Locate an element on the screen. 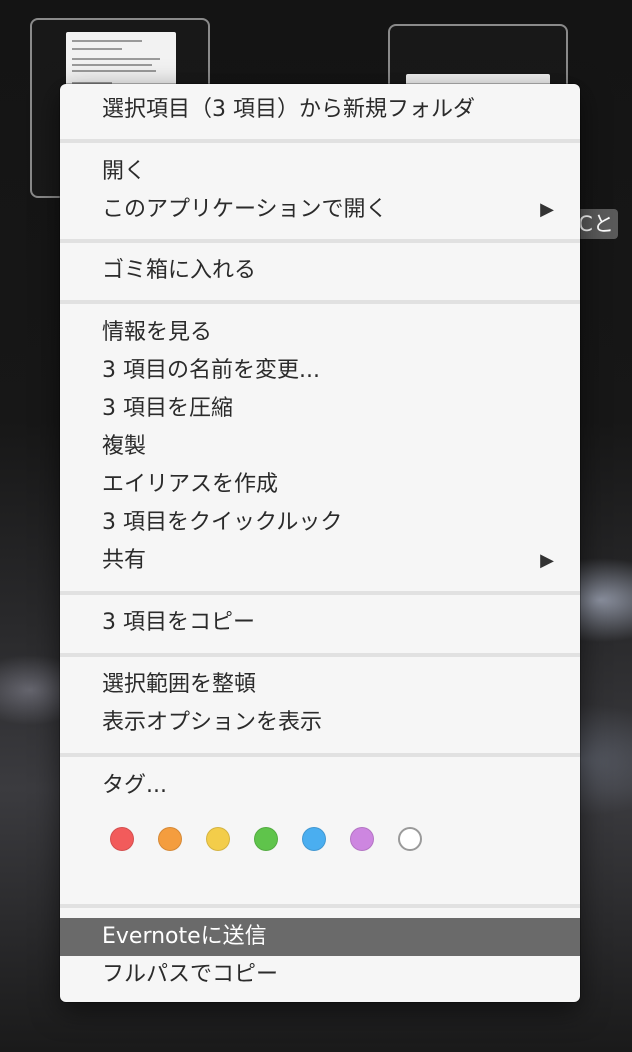 The height and width of the screenshot is (1052, 632). menu-item-make-alias: エイリアスを作成 is located at coordinates (320, 485).